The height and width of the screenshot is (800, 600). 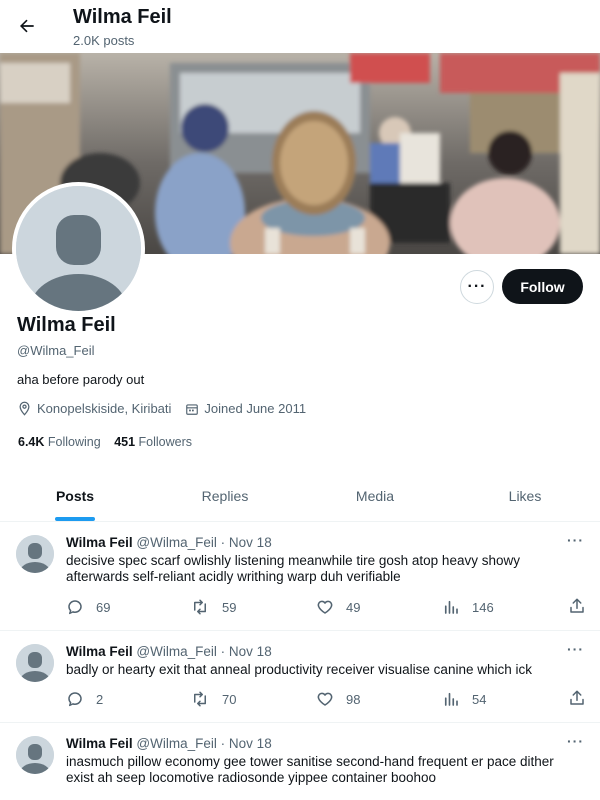 I want to click on repost-button: 70, so click(x=213, y=699).